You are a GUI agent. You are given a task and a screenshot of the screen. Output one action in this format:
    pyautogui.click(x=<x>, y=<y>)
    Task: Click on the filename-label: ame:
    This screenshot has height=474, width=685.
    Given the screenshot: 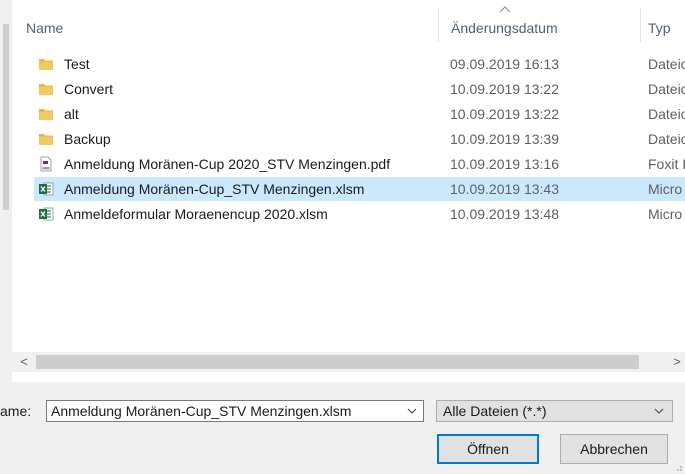 What is the action you would take?
    pyautogui.click(x=16, y=411)
    